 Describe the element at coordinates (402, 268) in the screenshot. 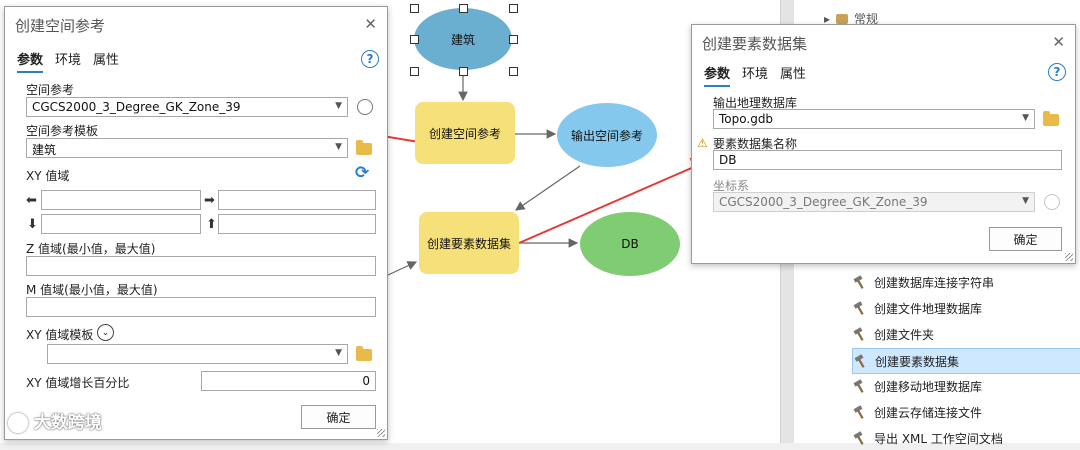

I see `connector-left-fds` at that location.